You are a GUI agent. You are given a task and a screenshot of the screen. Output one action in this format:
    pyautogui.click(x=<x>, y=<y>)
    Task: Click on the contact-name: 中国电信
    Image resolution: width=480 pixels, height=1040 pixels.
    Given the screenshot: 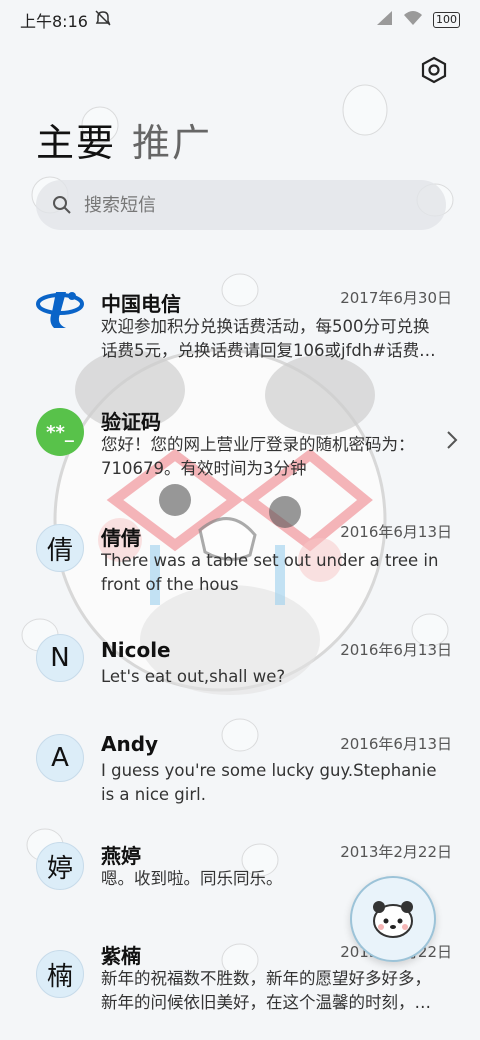 What is the action you would take?
    pyautogui.click(x=141, y=304)
    